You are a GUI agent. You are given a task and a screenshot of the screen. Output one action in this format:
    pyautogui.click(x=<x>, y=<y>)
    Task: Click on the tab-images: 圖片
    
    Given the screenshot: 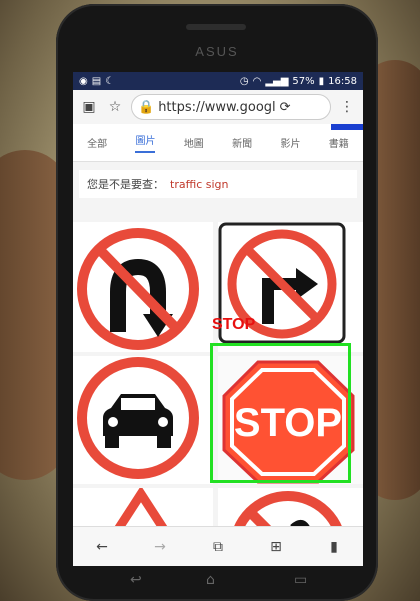 What is the action you would take?
    pyautogui.click(x=145, y=142)
    